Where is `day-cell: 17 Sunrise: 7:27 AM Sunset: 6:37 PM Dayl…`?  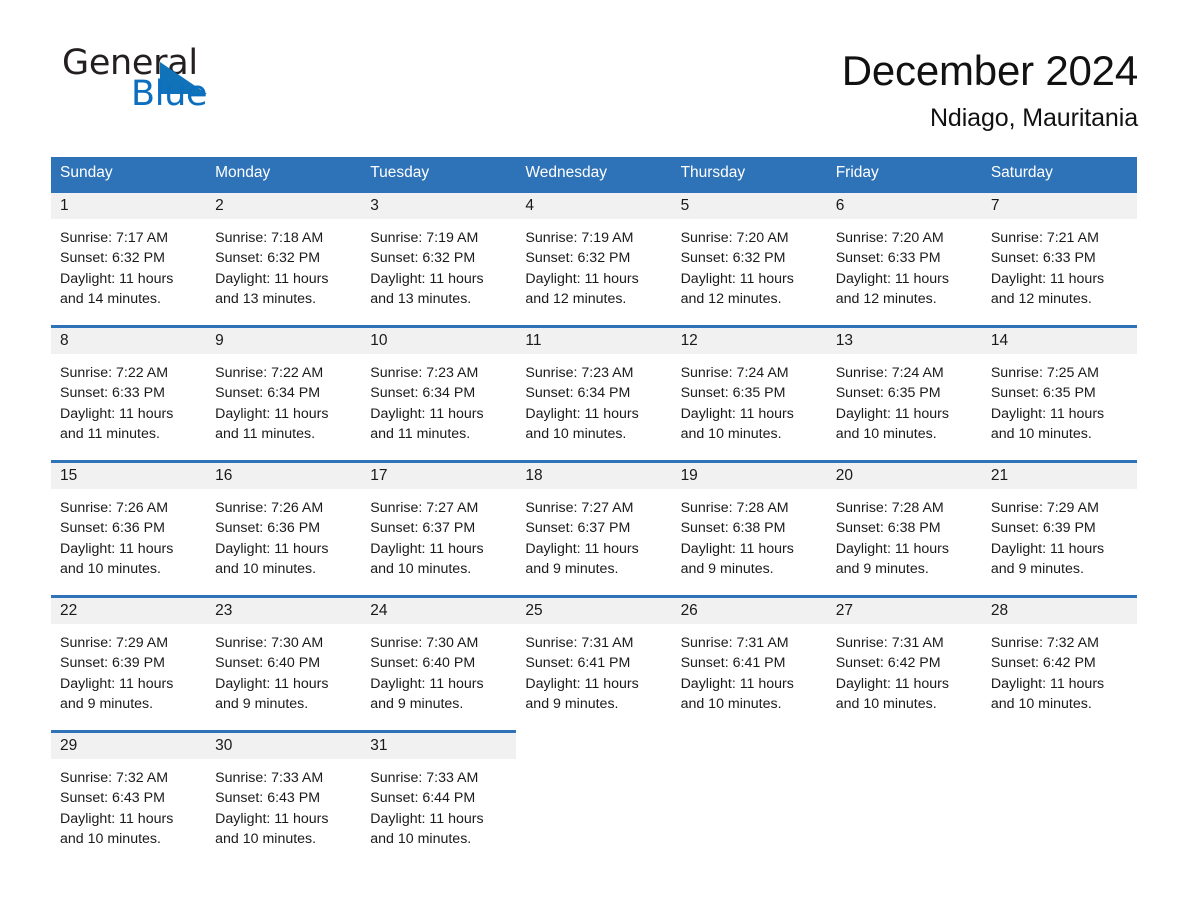 day-cell: 17 Sunrise: 7:27 AM Sunset: 6:37 PM Dayl… is located at coordinates (439, 528).